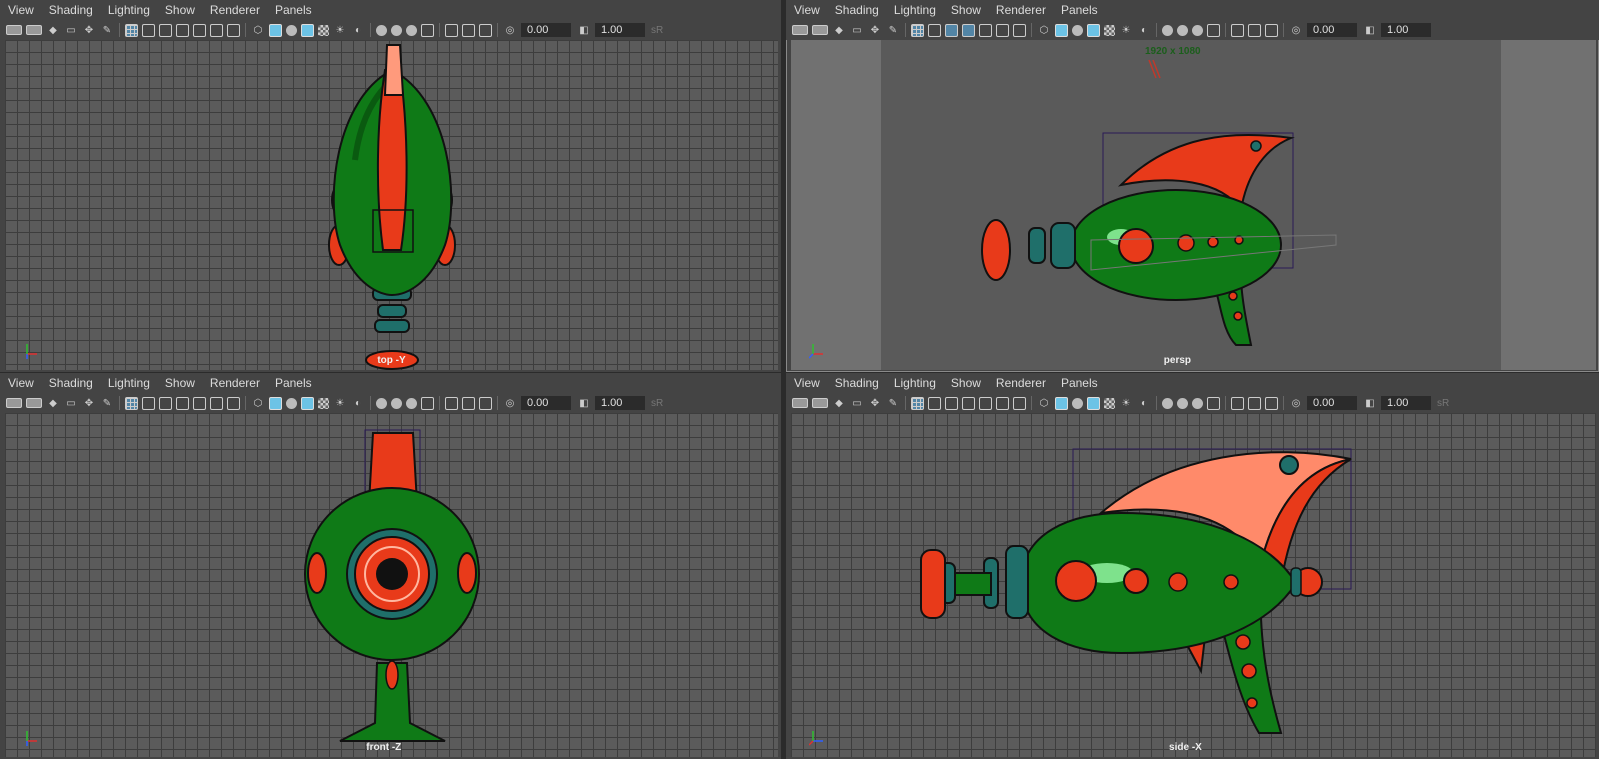 Image resolution: width=1599 pixels, height=759 pixels. Describe the element at coordinates (1019, 403) in the screenshot. I see `safe-title-icon` at that location.